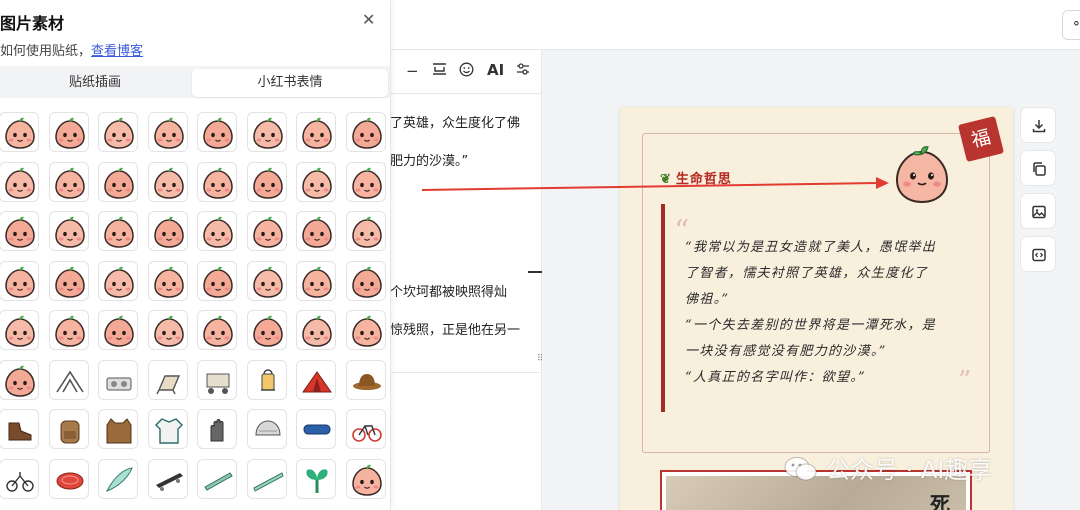  Describe the element at coordinates (800, 469) in the screenshot. I see `wechat-icon` at that location.